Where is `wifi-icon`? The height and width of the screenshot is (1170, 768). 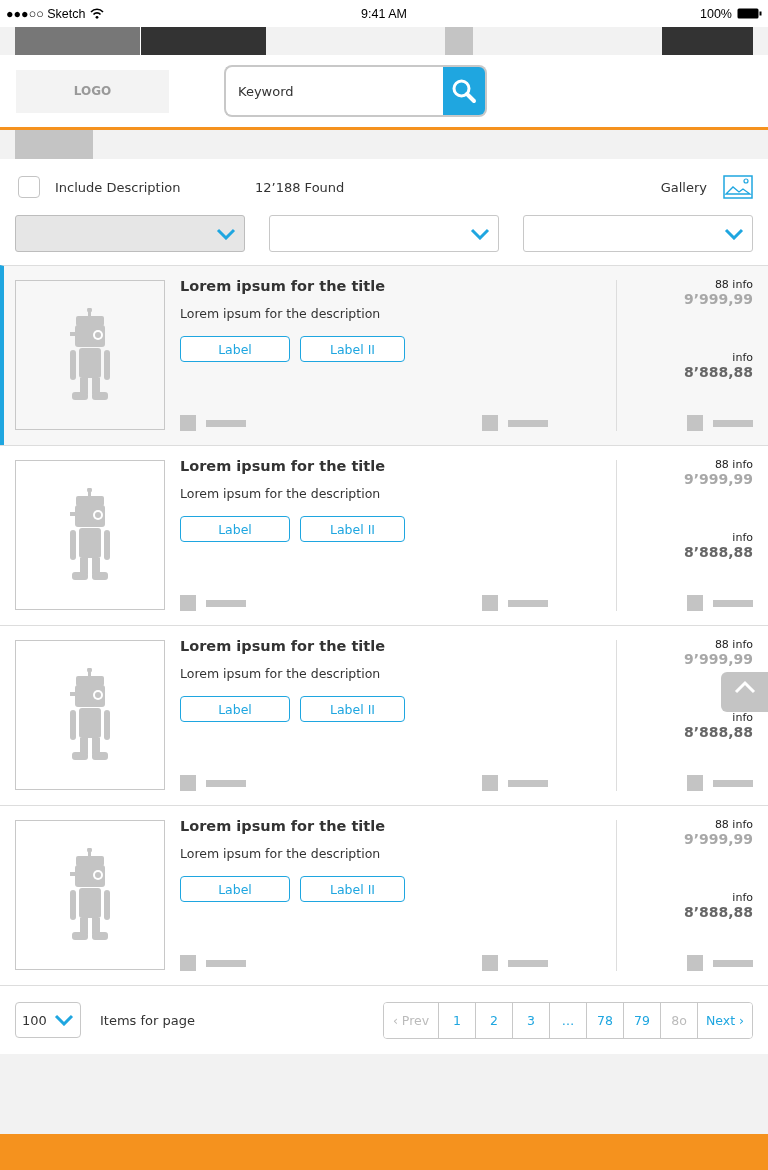 wifi-icon is located at coordinates (97, 13).